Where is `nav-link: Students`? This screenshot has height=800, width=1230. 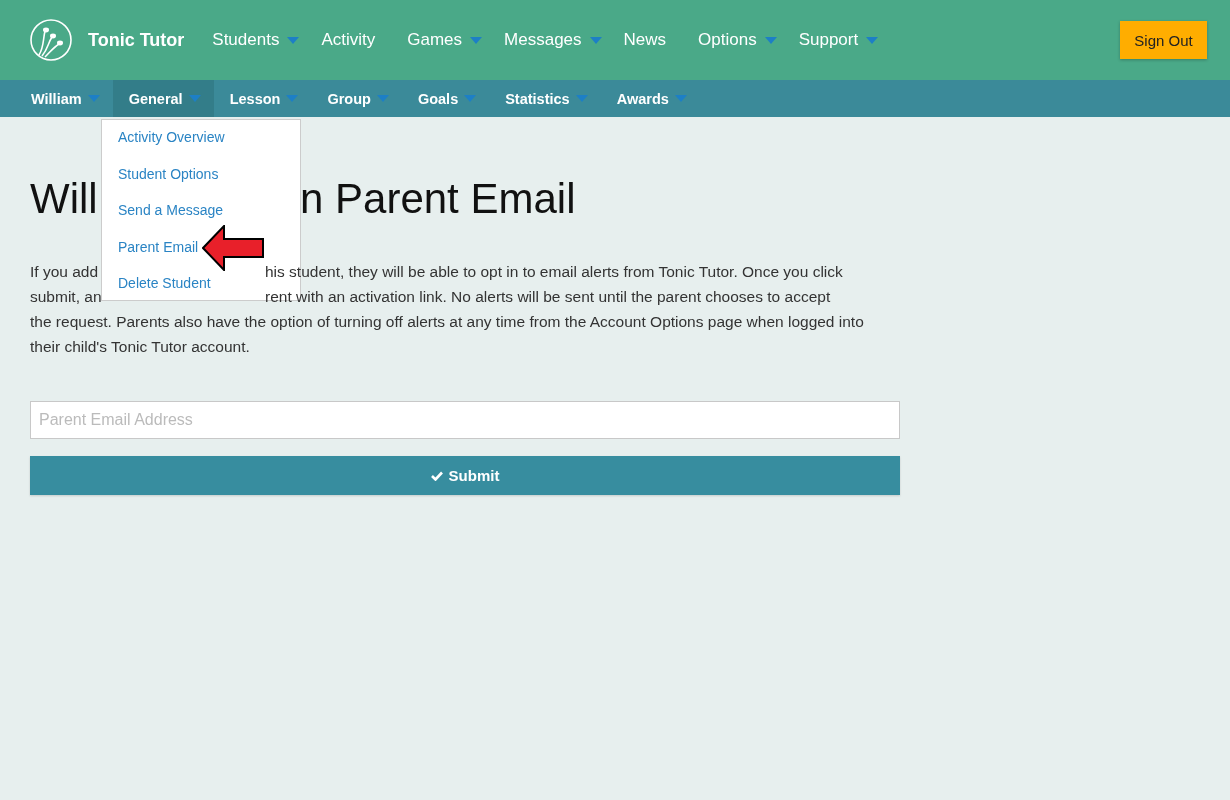
nav-link: Students is located at coordinates (256, 40).